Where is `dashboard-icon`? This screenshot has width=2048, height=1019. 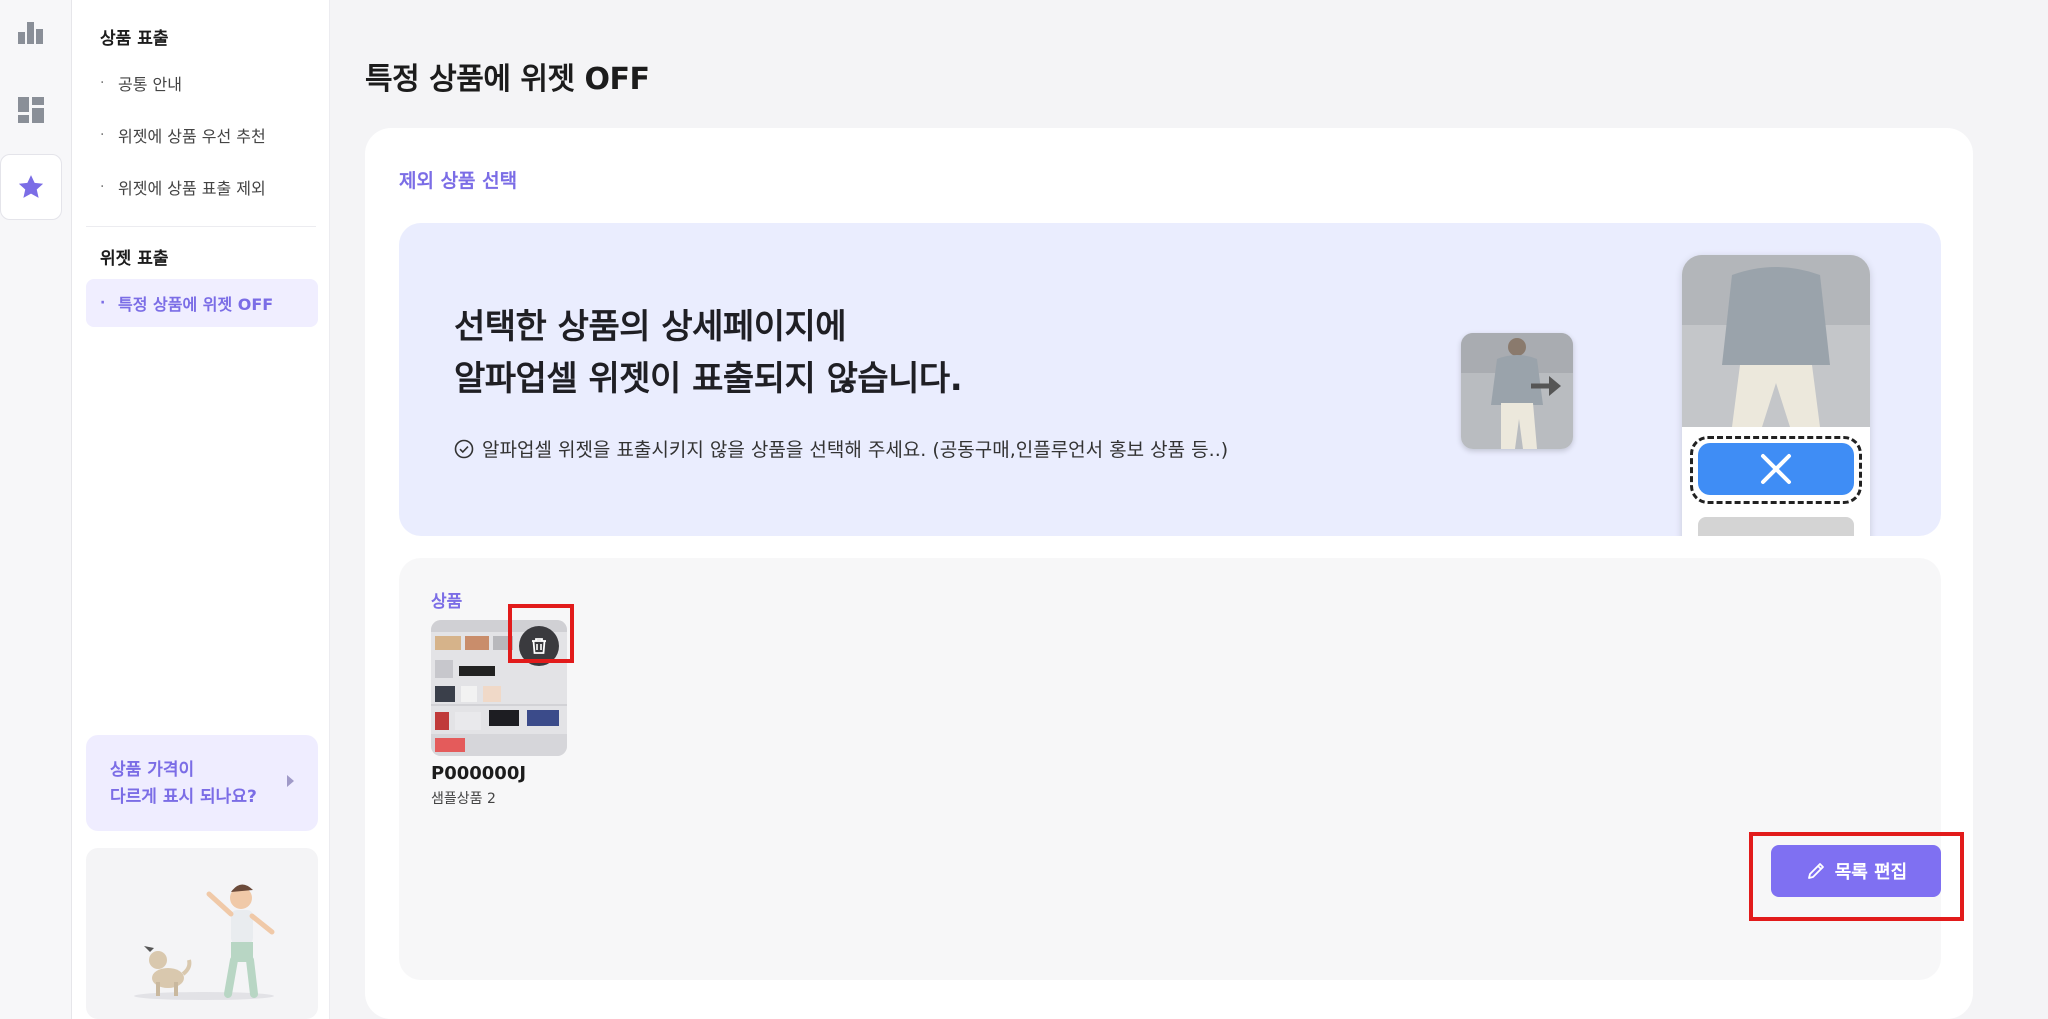 dashboard-icon is located at coordinates (31, 110).